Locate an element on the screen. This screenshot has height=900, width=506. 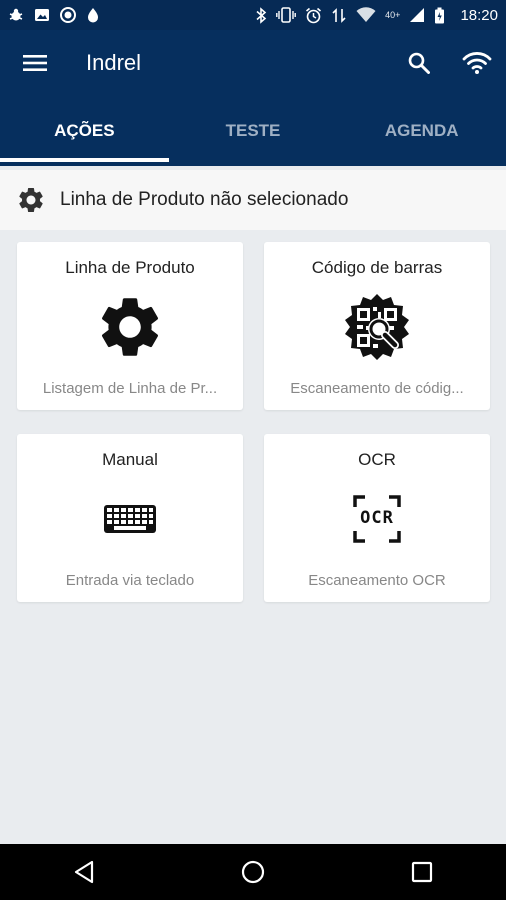
card-subtitle: Escaneamento OCR is located at coordinates (377, 580).